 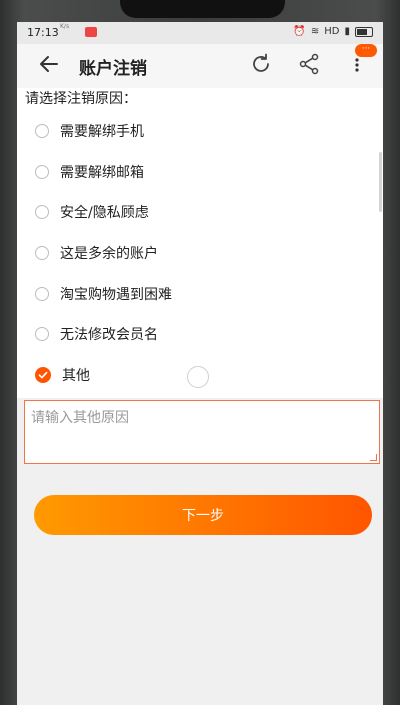 I want to click on page-title: 账户注销, so click(x=113, y=69).